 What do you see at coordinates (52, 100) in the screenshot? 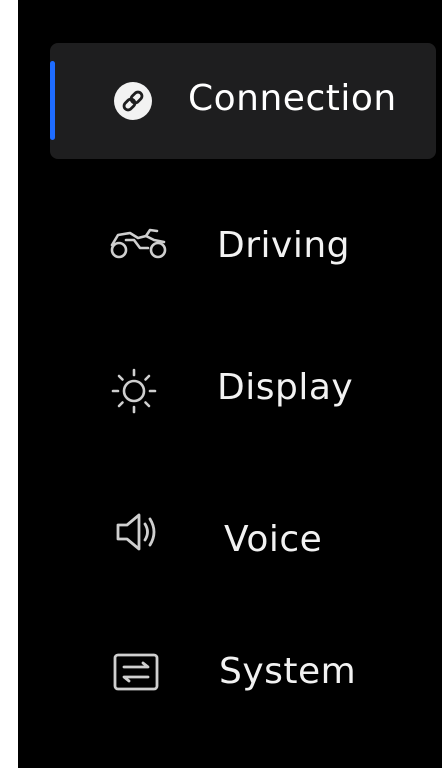
I see `active-indicator` at bounding box center [52, 100].